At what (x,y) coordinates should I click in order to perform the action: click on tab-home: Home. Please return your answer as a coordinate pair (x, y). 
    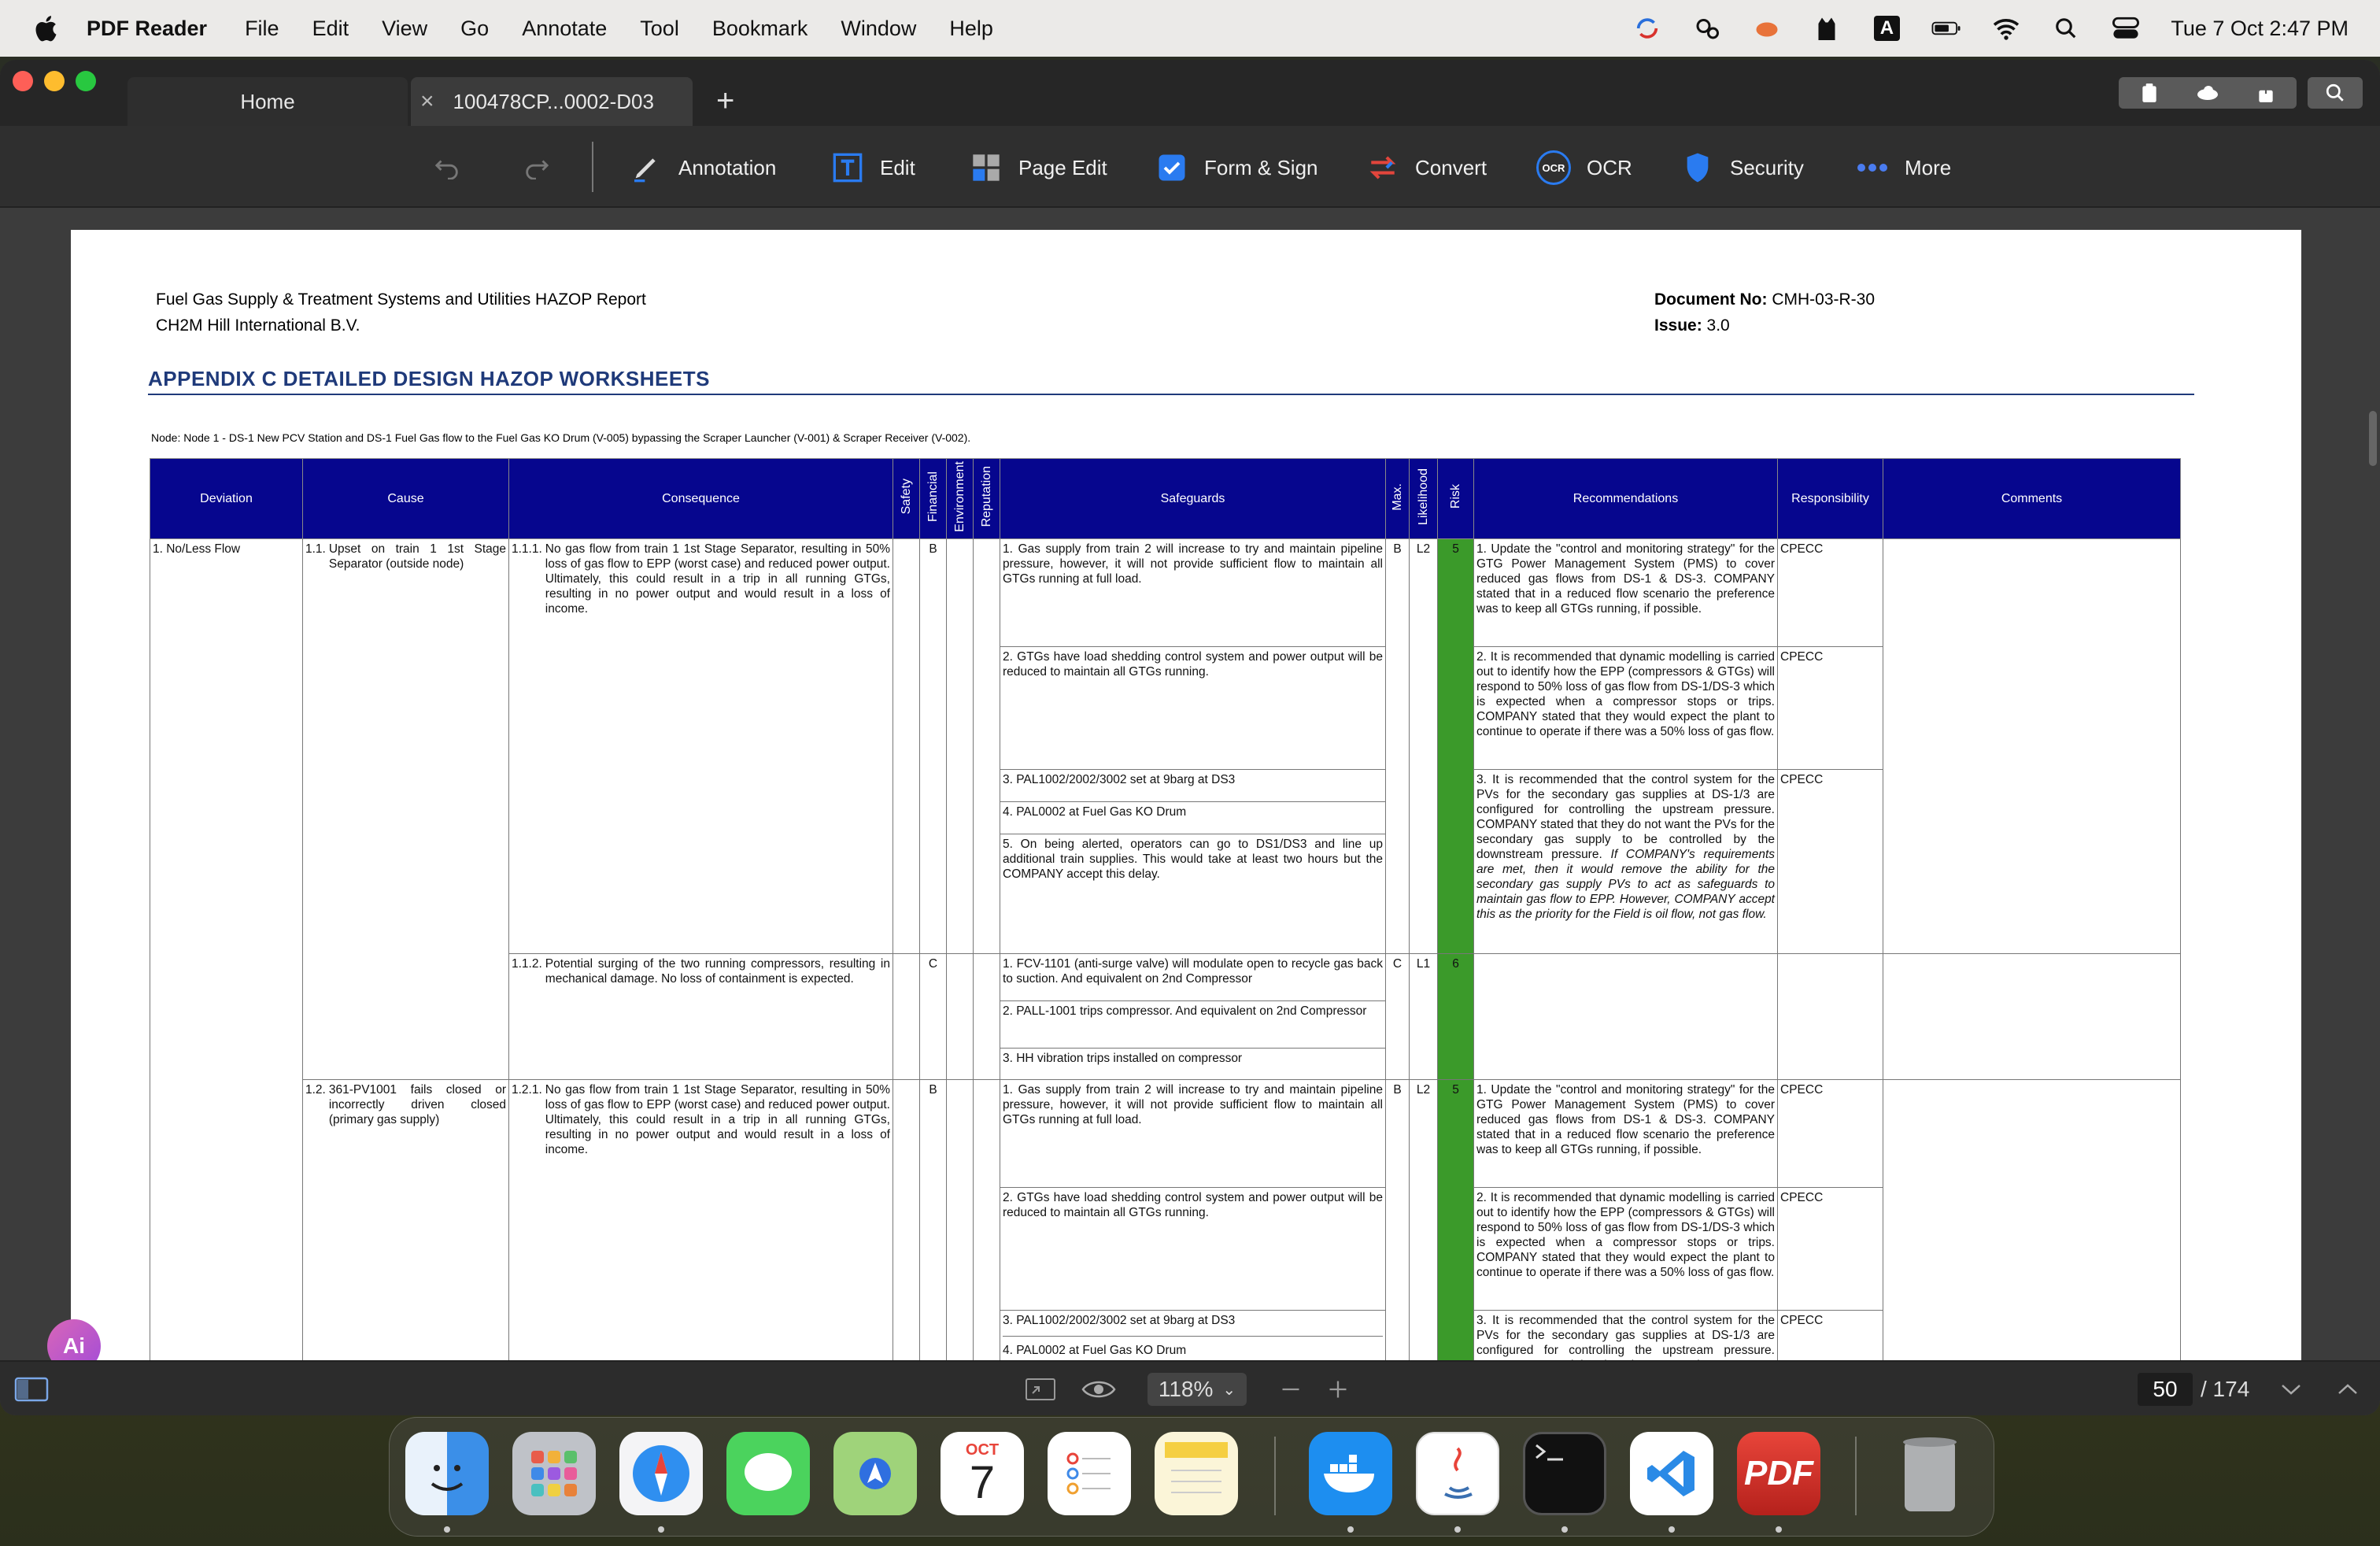
    Looking at the image, I should click on (268, 101).